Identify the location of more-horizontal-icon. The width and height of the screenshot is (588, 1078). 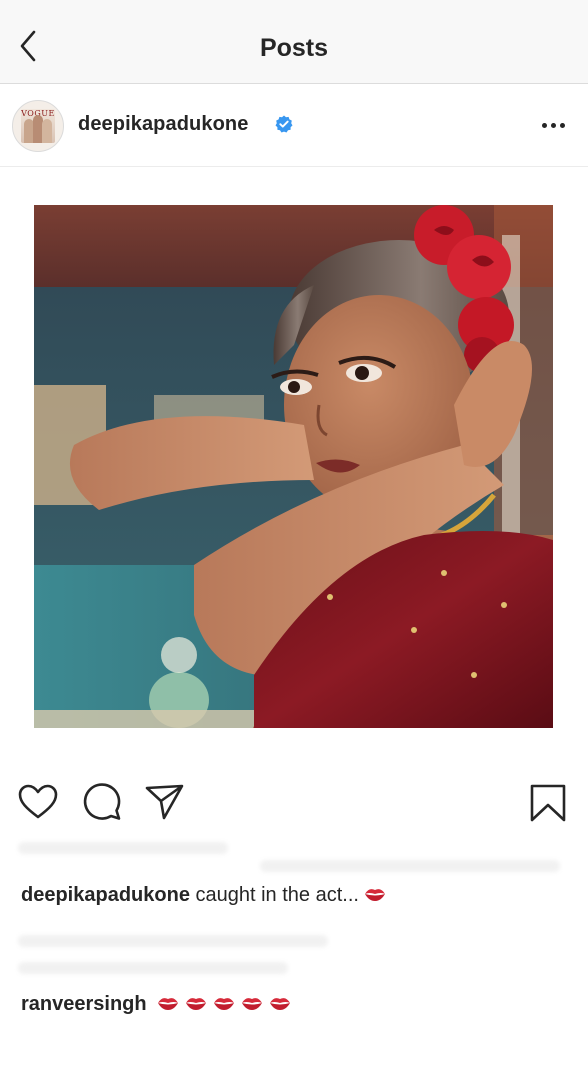
(544, 125).